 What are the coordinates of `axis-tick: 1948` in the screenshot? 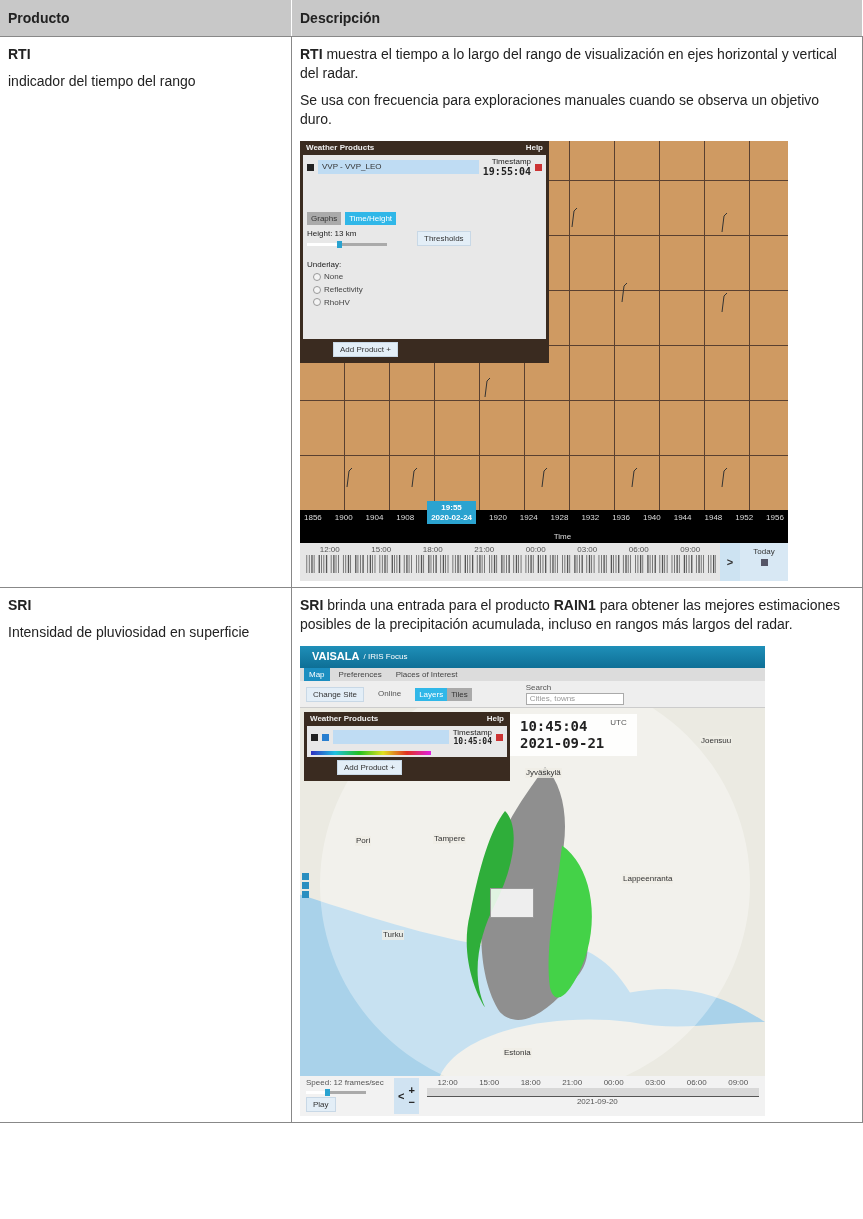 It's located at (713, 518).